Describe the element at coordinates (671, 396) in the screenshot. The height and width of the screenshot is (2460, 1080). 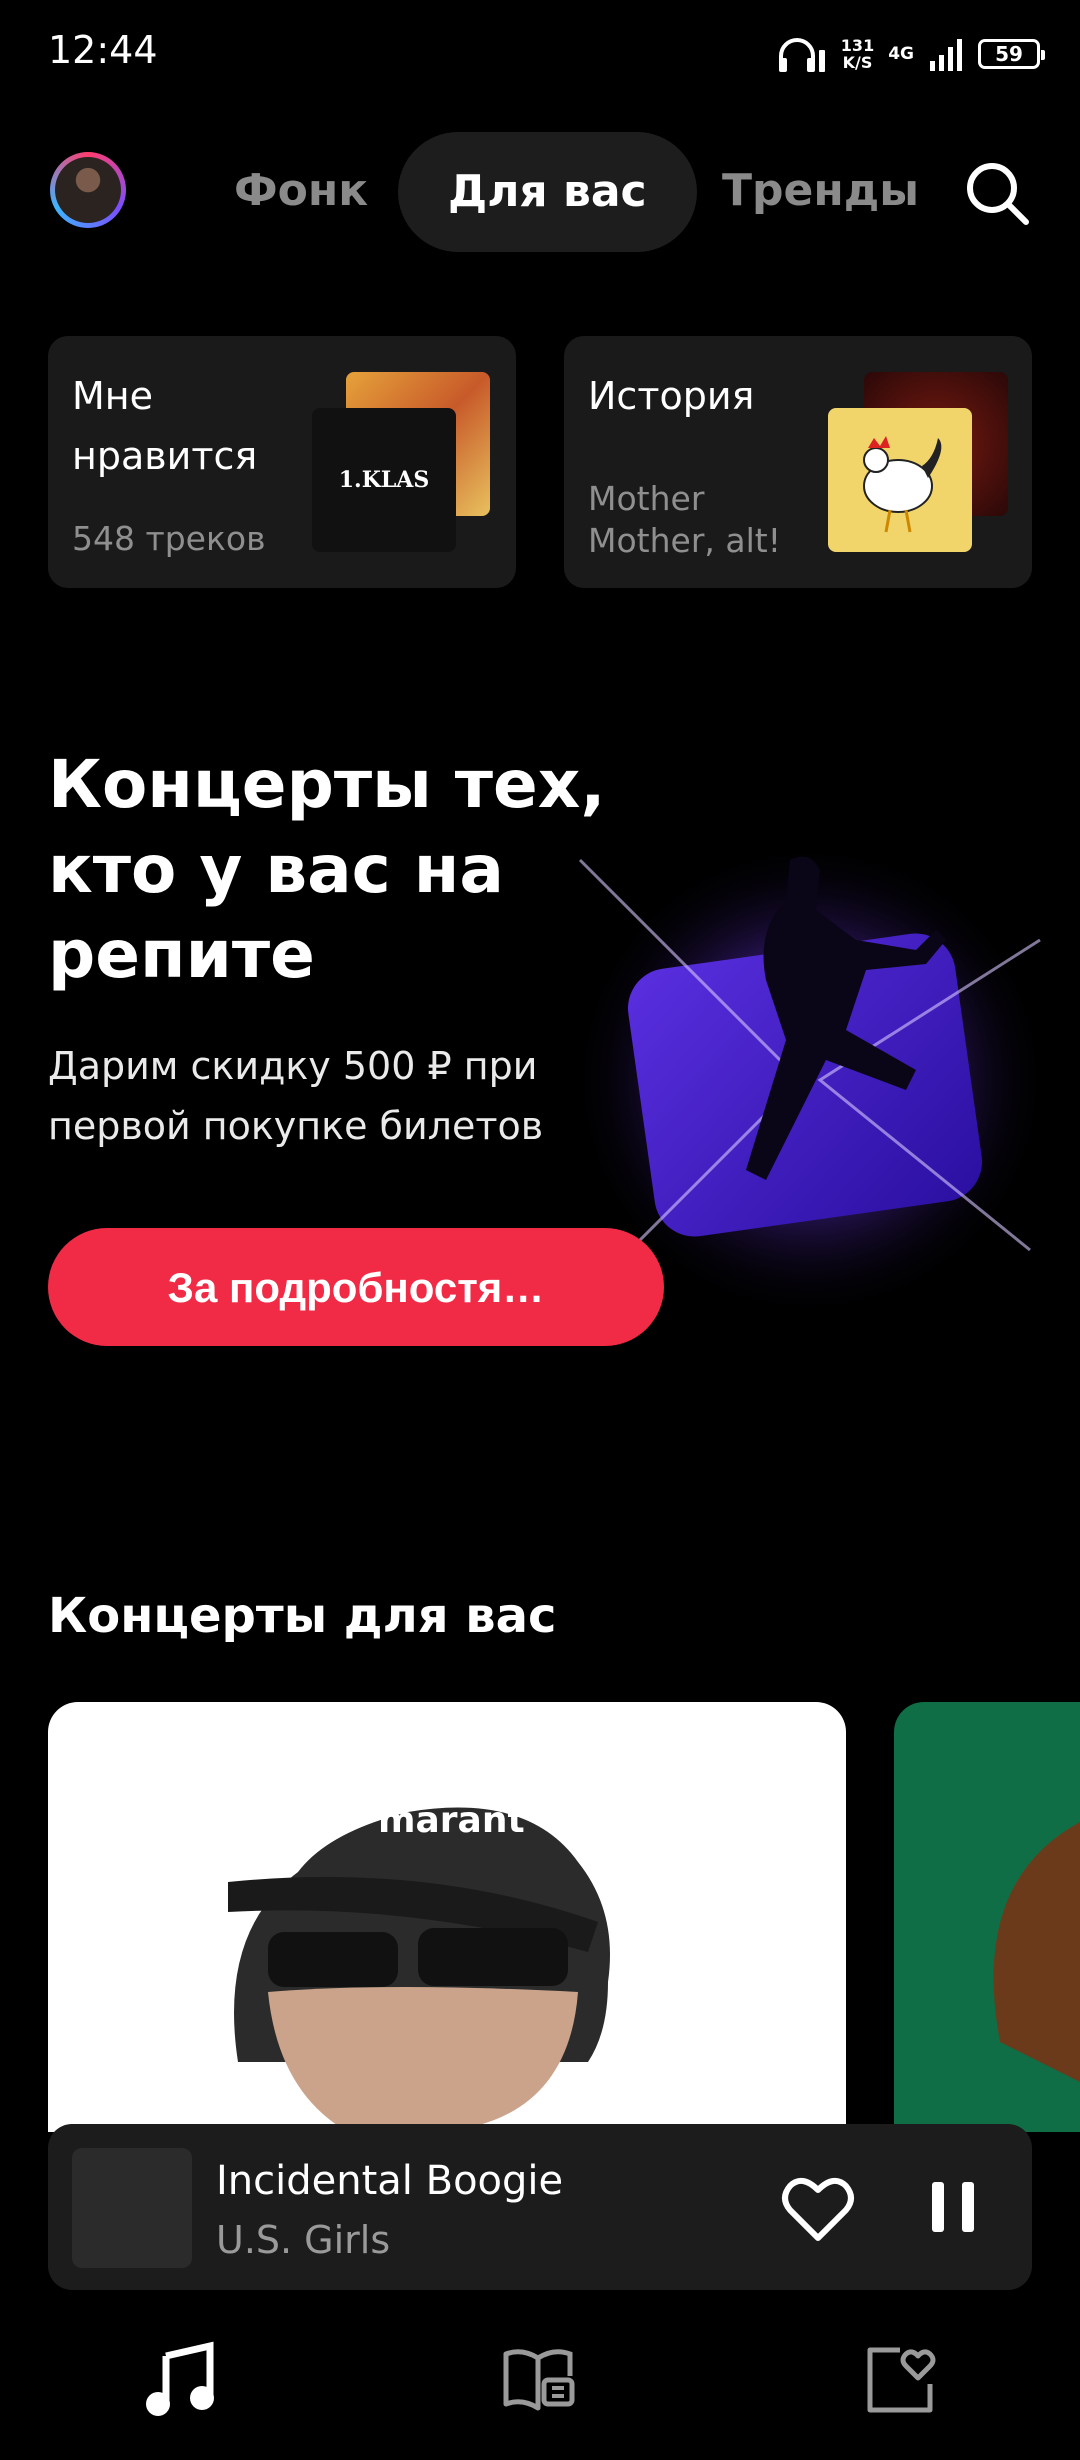
I see `card-title: История` at that location.